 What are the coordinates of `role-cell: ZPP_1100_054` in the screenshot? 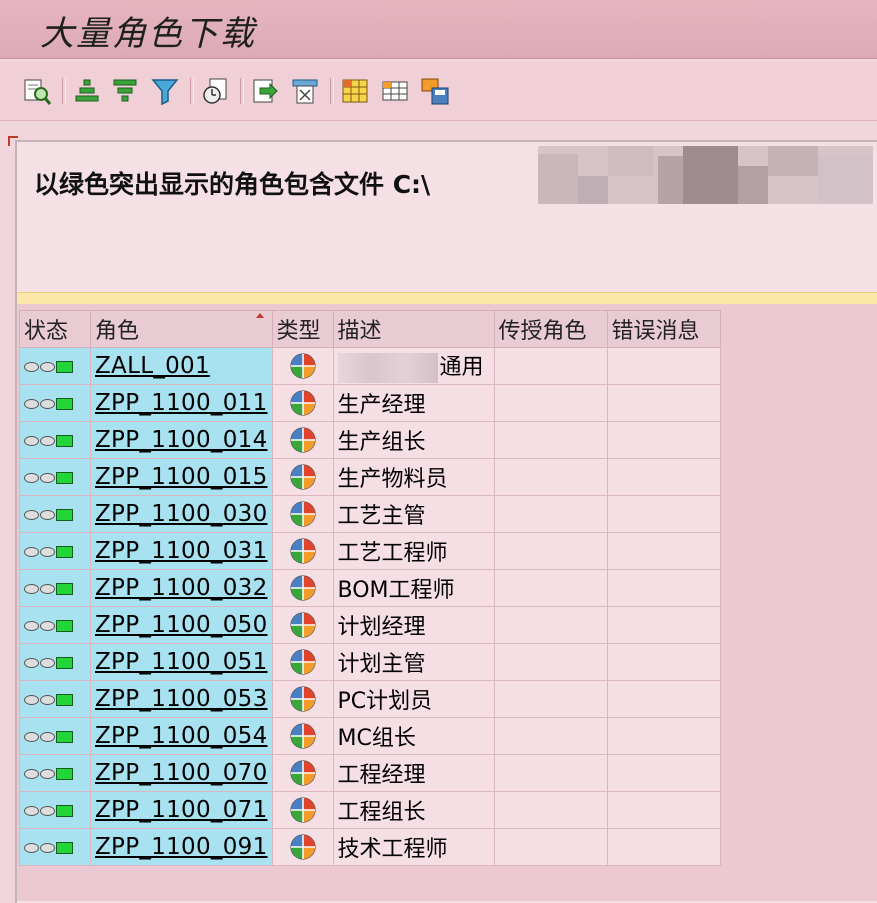 It's located at (181, 736).